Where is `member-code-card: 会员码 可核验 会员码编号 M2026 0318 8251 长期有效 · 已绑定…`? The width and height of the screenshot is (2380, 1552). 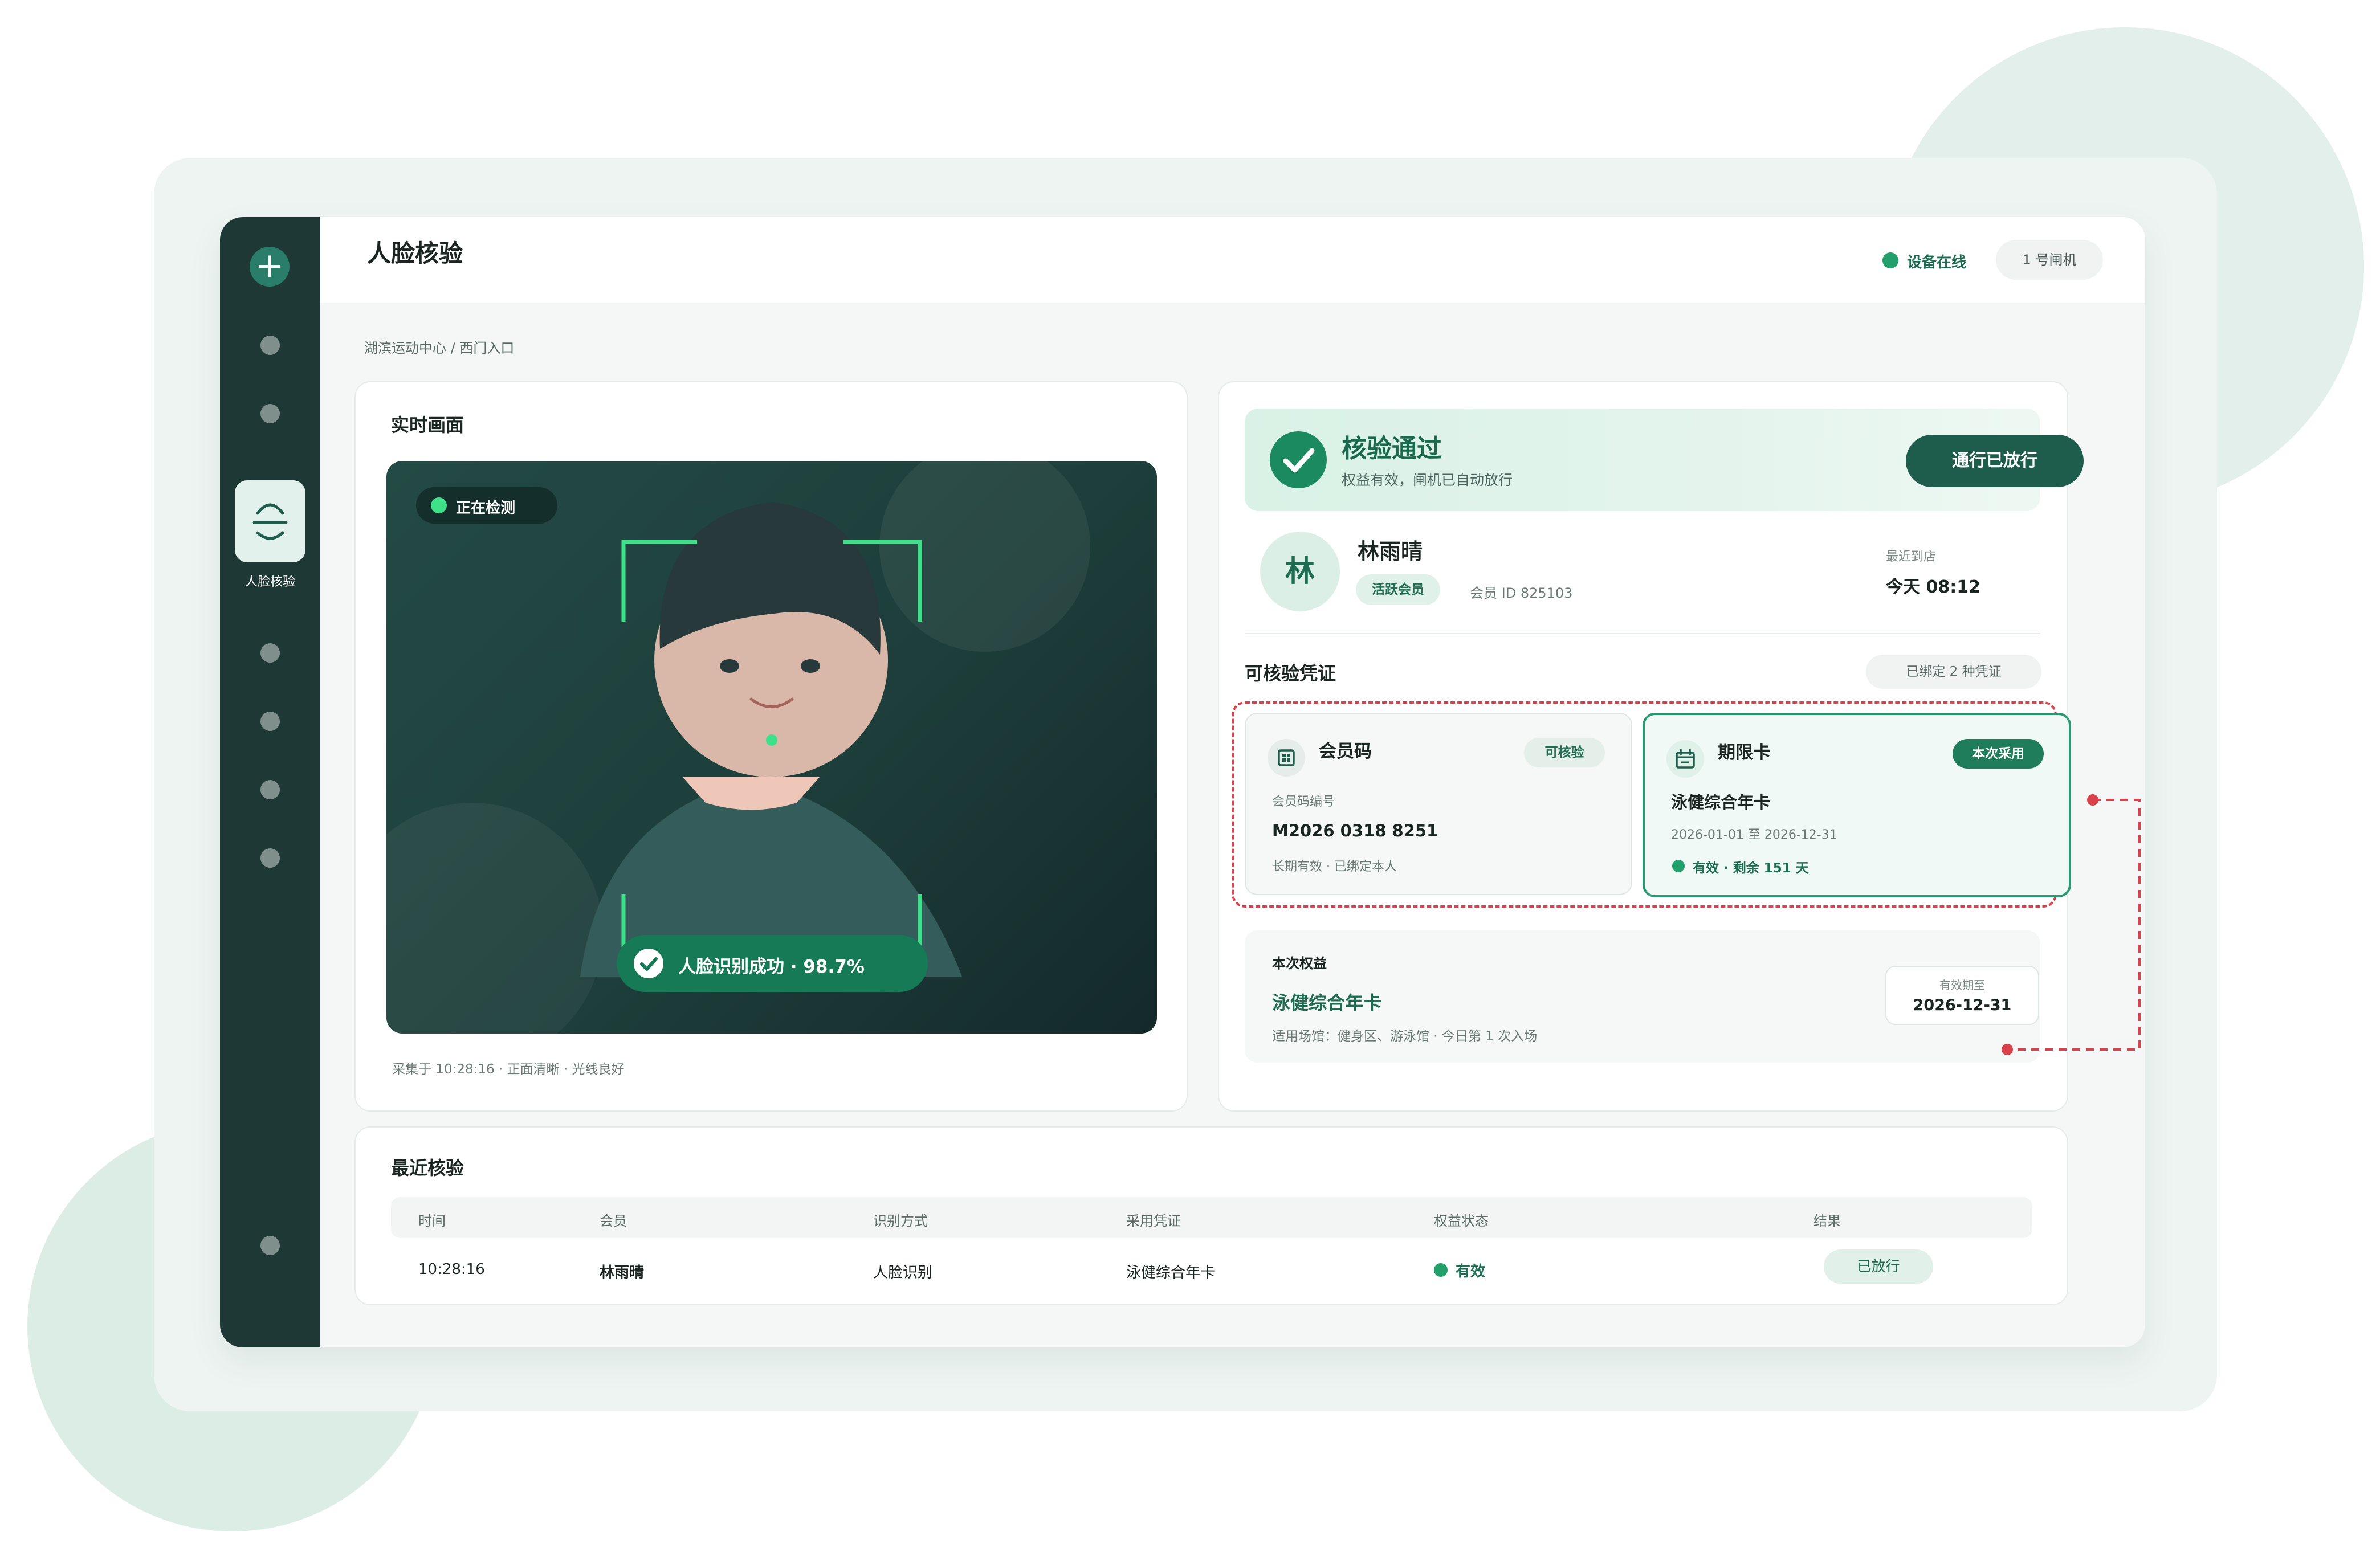 member-code-card: 会员码 可核验 会员码编号 M2026 0318 8251 长期有效 · 已绑定… is located at coordinates (1438, 804).